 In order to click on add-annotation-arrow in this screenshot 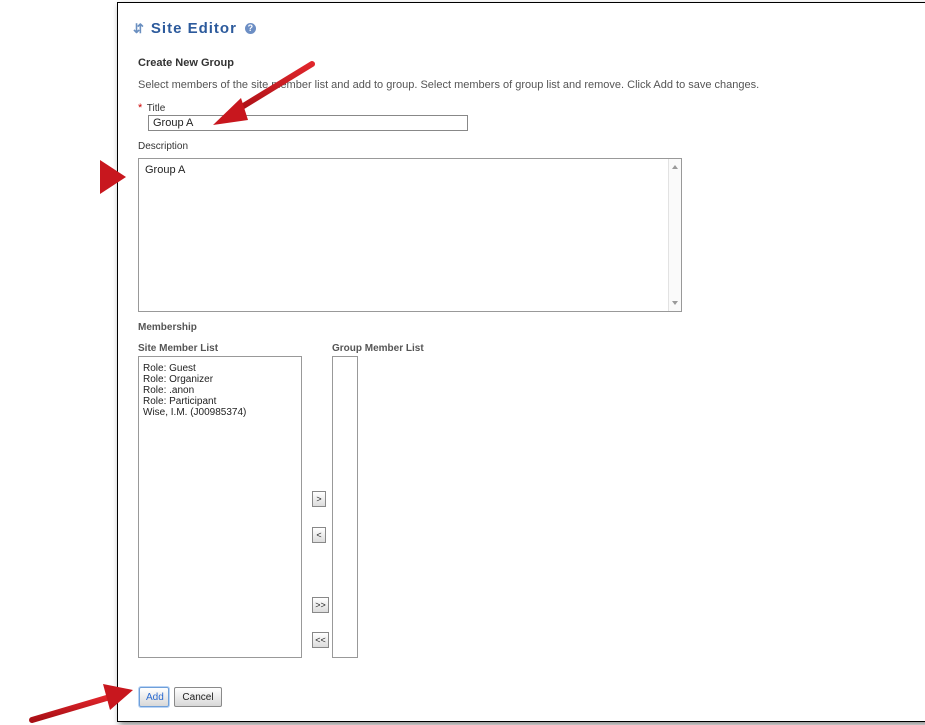, I will do `click(81, 703)`.